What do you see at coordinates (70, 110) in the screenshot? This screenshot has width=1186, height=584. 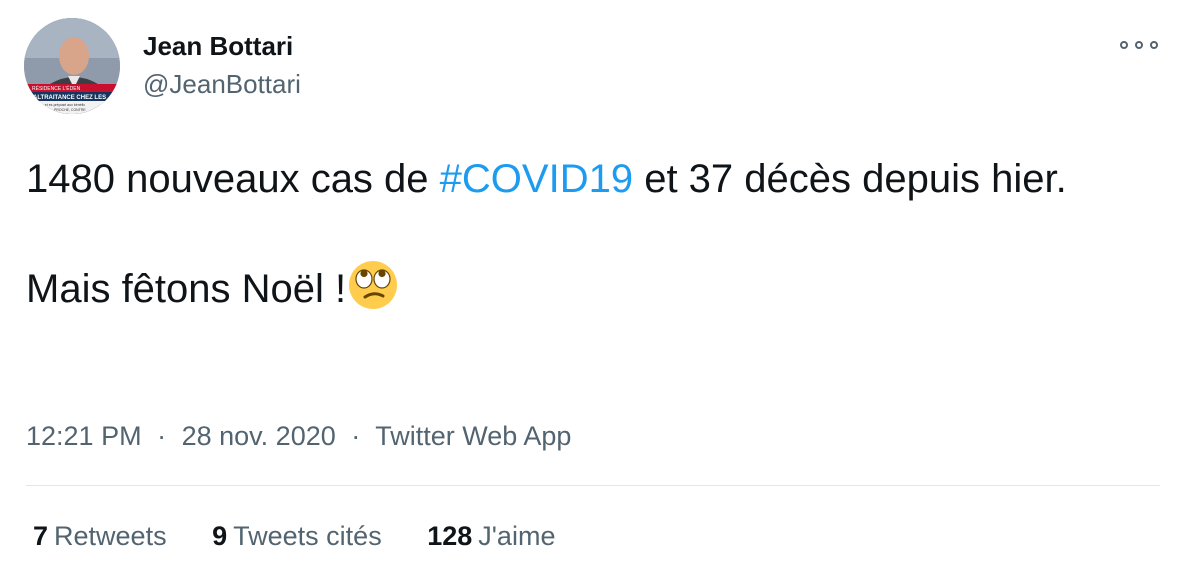 I see `avatar-caption-4: PROCHE, CONTRE` at bounding box center [70, 110].